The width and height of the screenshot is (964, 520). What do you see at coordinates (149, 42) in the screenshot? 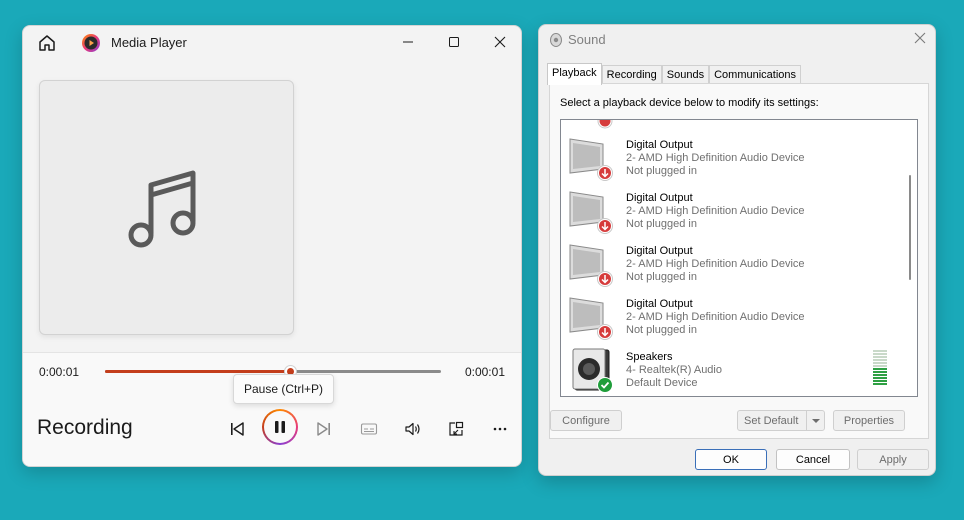
I see `window-title: Media Player` at bounding box center [149, 42].